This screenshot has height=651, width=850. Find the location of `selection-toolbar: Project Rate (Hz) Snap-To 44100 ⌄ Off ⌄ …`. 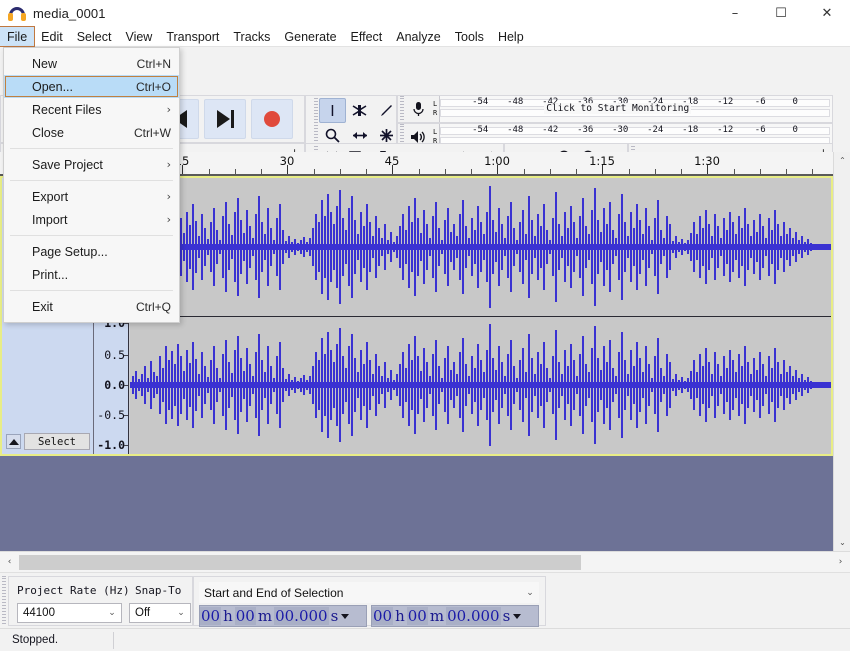

selection-toolbar: Project Rate (Hz) Snap-To 44100 ⌄ Off ⌄ … is located at coordinates (425, 600).